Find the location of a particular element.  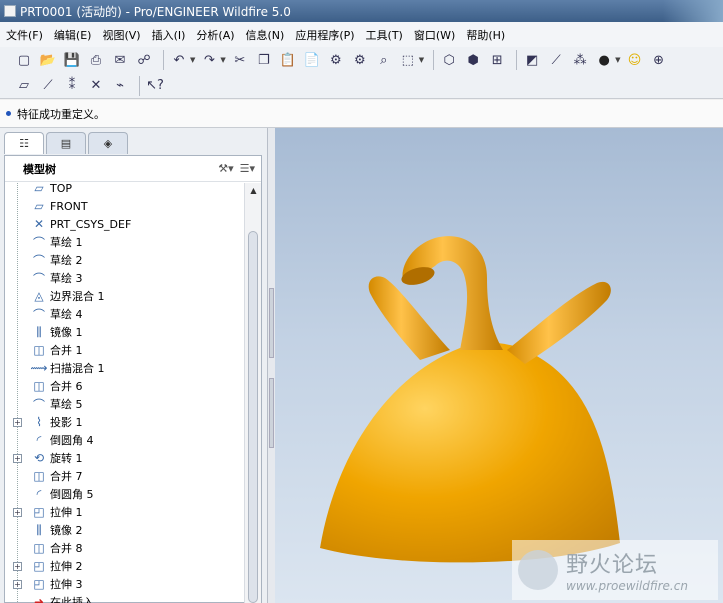

favorites-tab: ◈ is located at coordinates (108, 143).